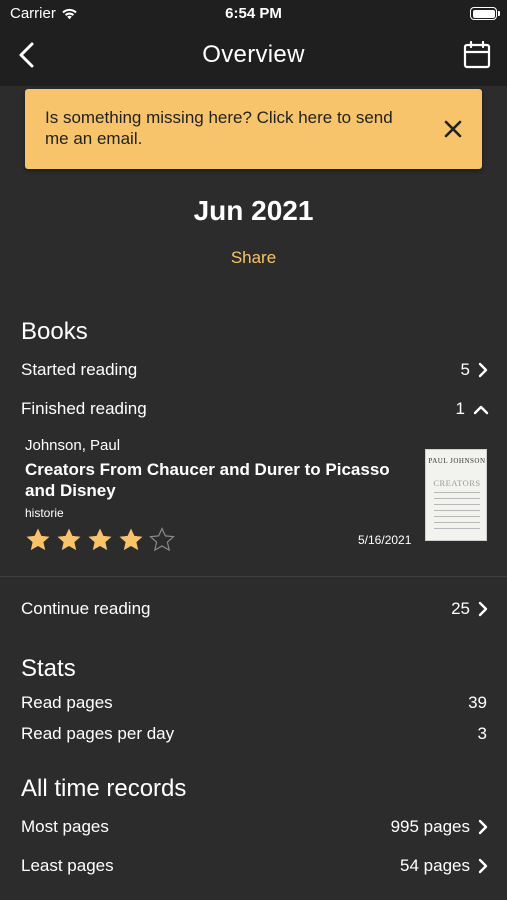 Image resolution: width=507 pixels, height=900 pixels. I want to click on stats-section-title: Stats, so click(48, 668).